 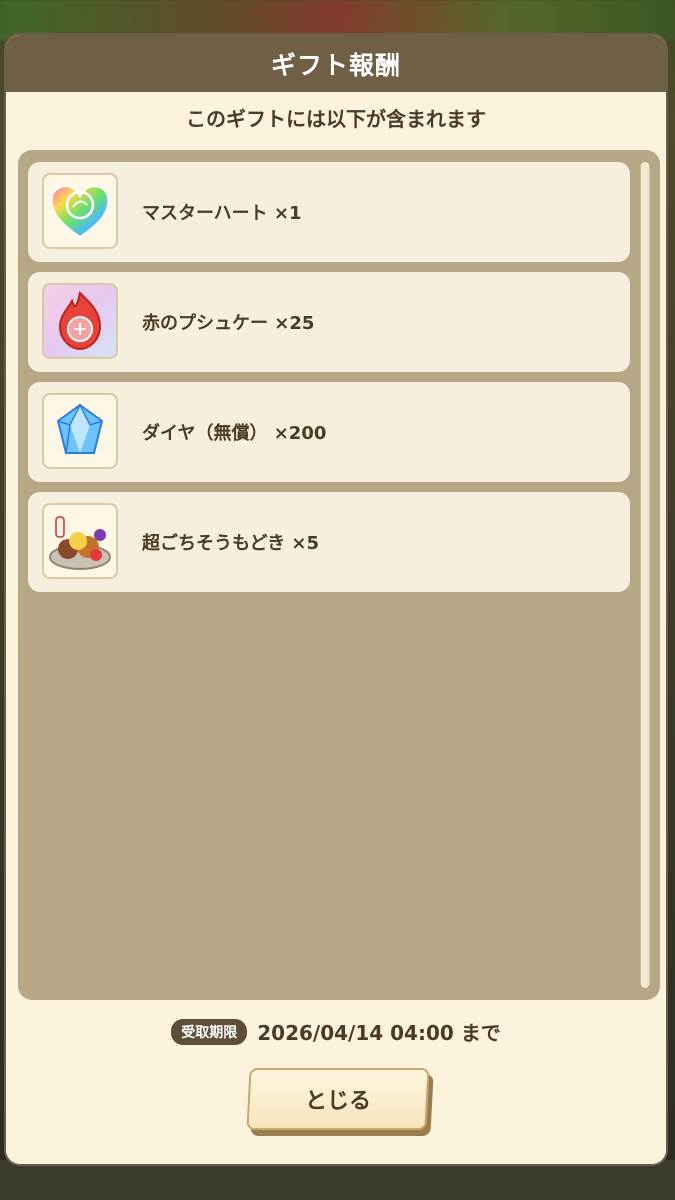 I want to click on reward-item: ダイヤ（無償） ×200, so click(x=329, y=432).